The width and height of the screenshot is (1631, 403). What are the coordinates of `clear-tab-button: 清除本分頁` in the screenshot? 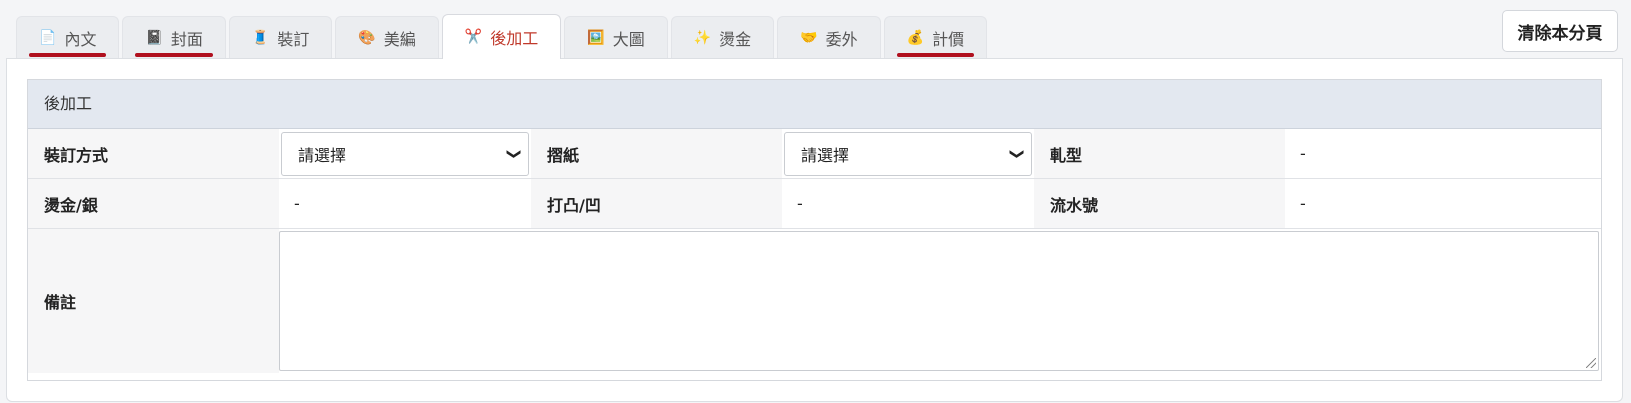 It's located at (1560, 31).